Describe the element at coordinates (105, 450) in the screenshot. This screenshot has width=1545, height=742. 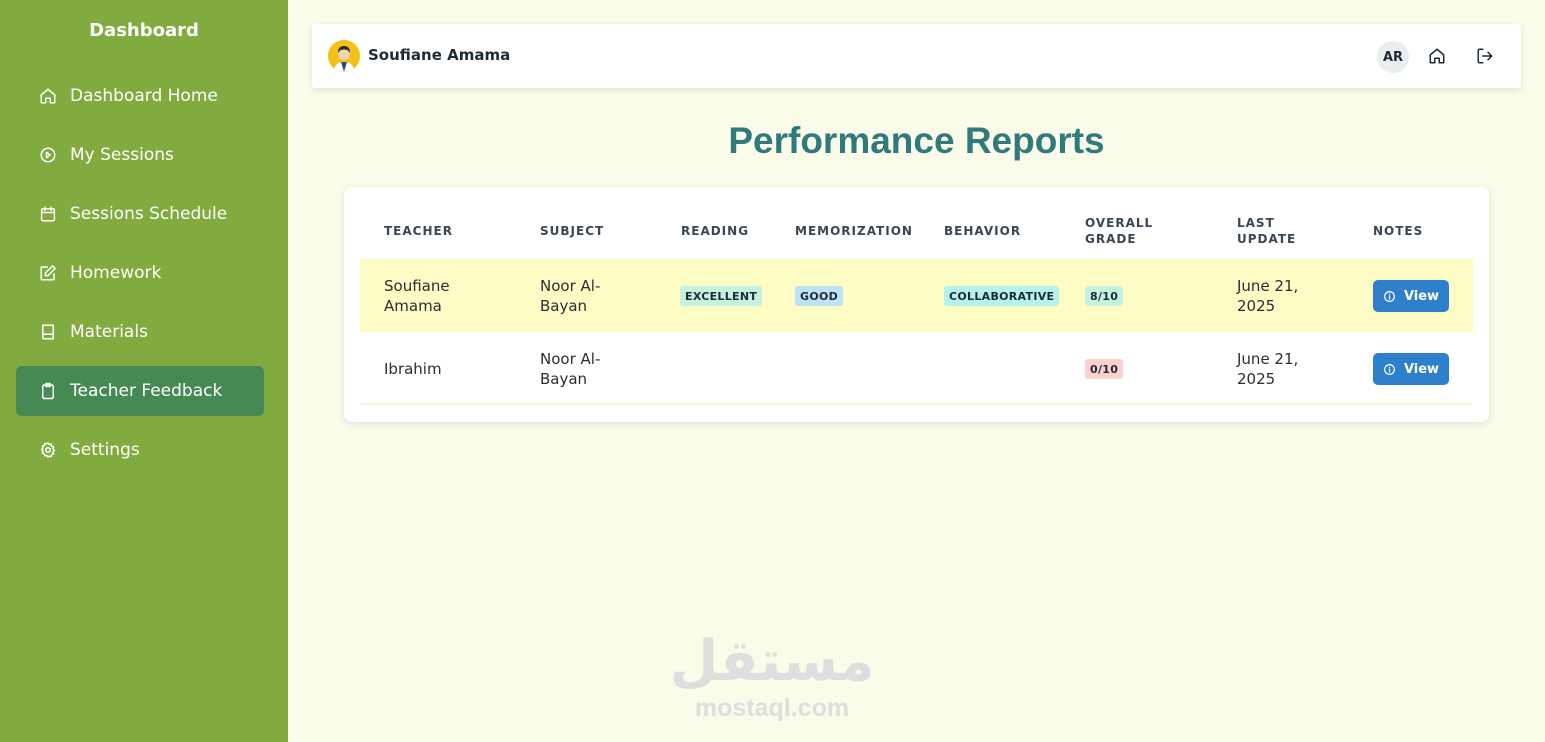
I see `sidebar-item-label: Settings` at that location.